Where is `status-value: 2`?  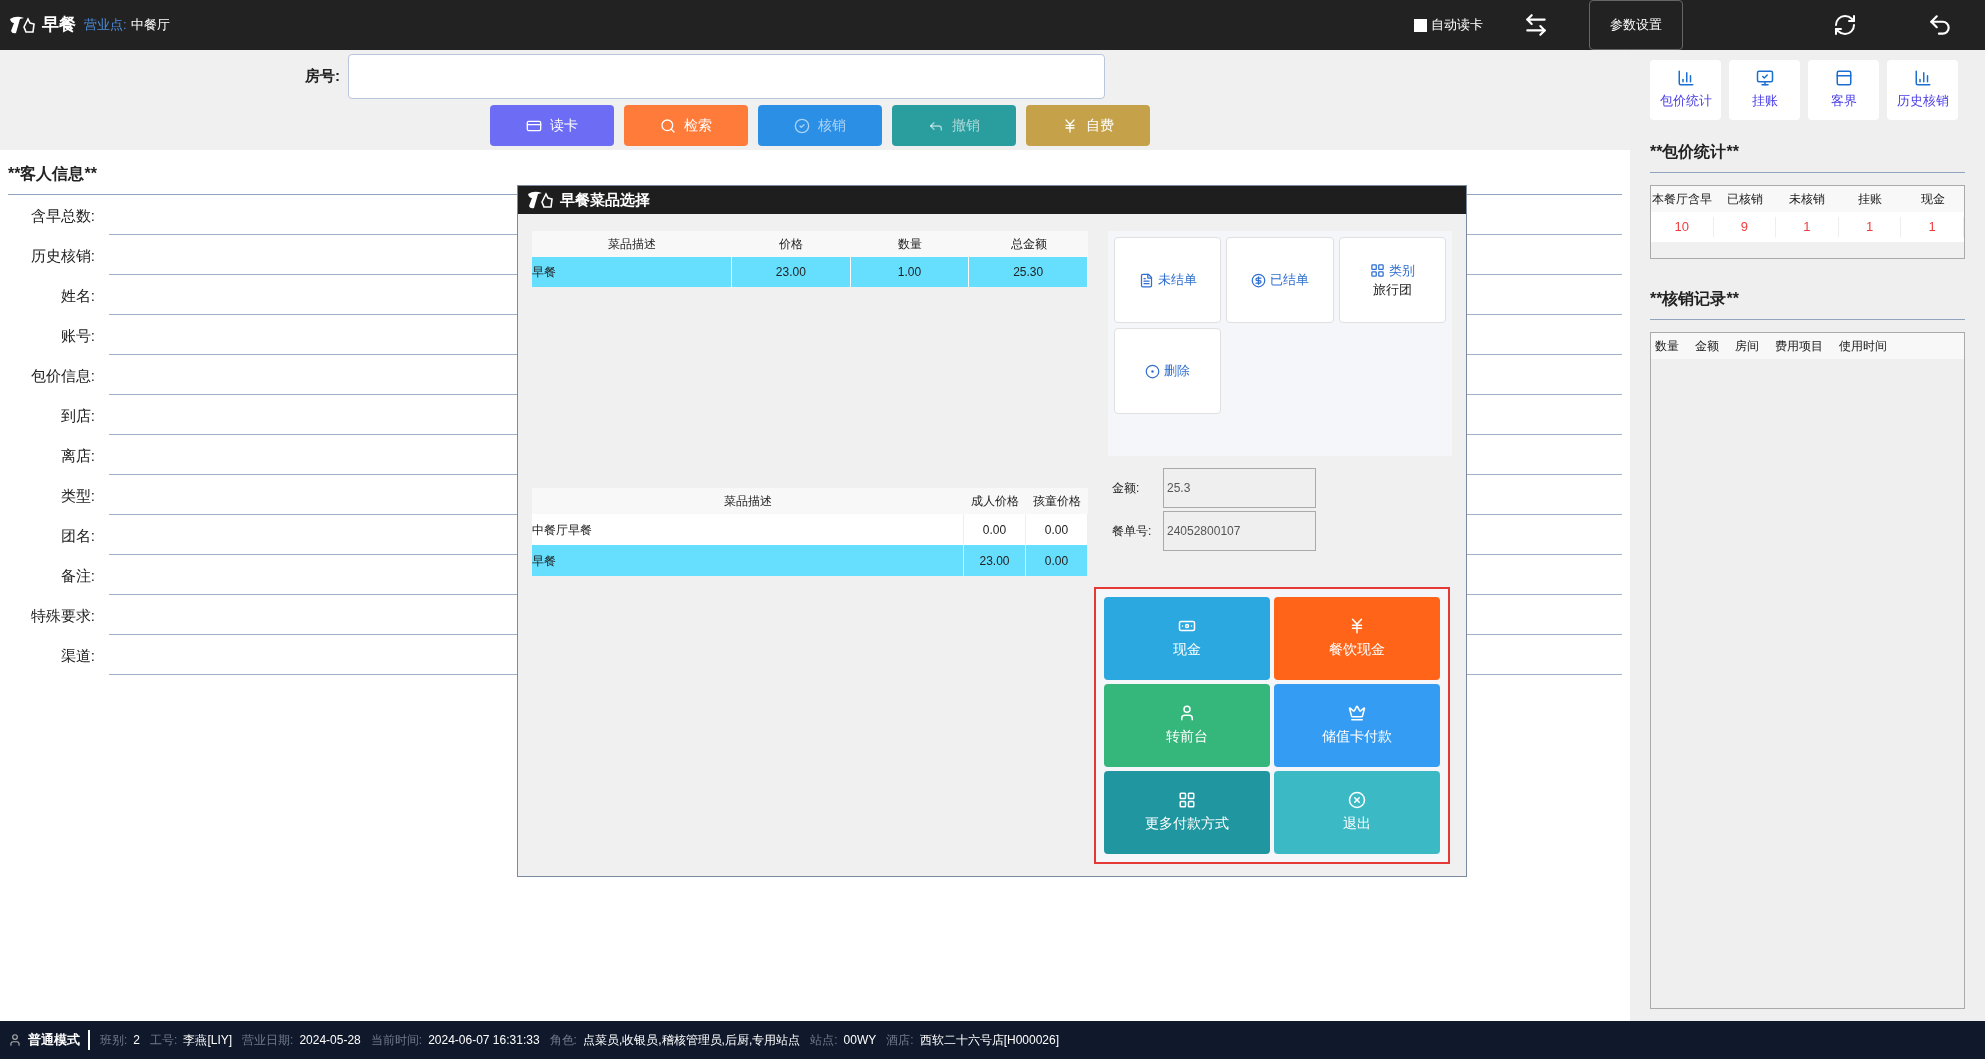
status-value: 2 is located at coordinates (137, 1040).